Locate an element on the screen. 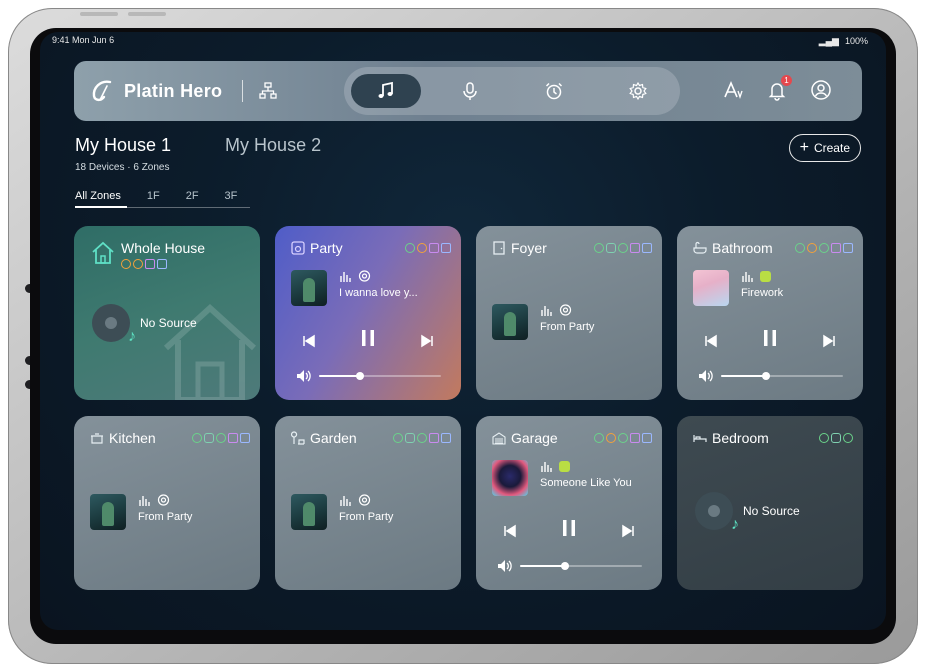  zone-card-kitchen: Kitchen From Party is located at coordinates (167, 503).